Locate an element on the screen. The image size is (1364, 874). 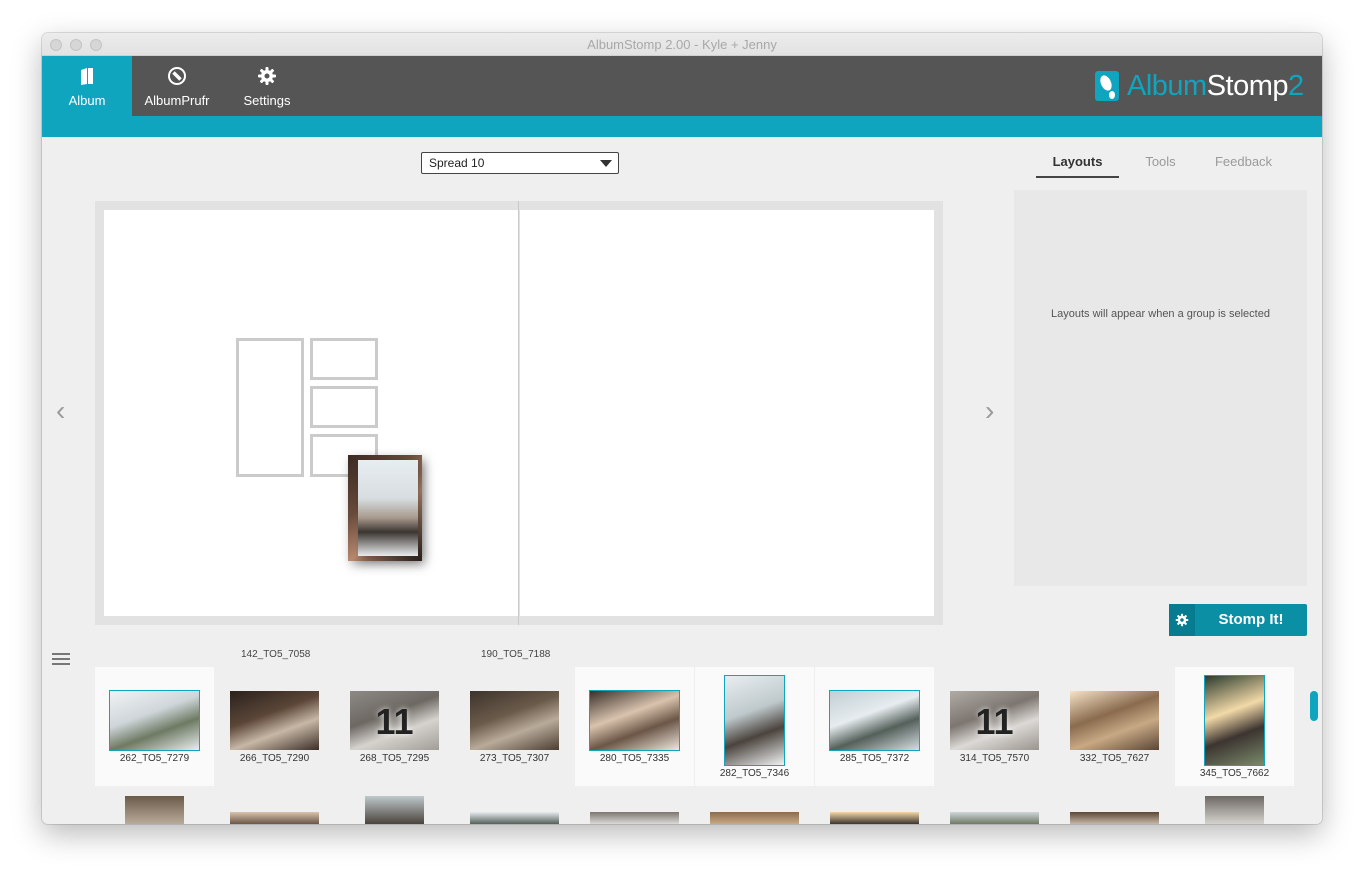
main-toolbar: Album AlbumPrufr Settings AlbumStomp2 is located at coordinates (682, 86).